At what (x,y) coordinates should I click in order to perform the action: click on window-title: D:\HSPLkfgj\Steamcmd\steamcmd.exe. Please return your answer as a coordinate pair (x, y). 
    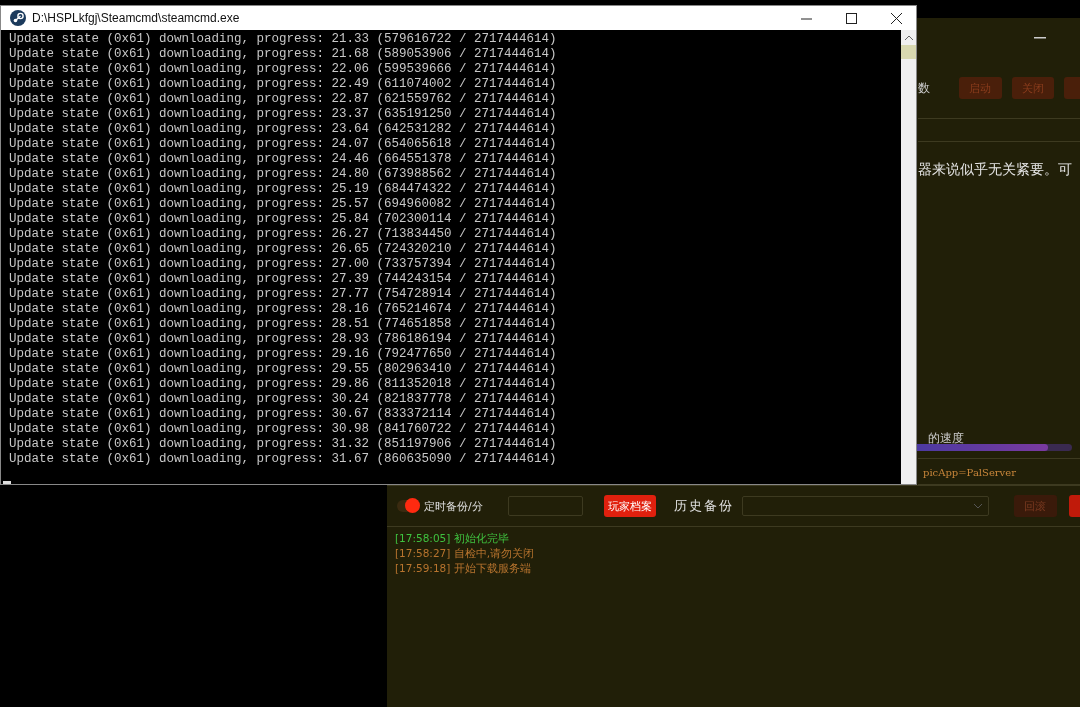
    Looking at the image, I should click on (136, 18).